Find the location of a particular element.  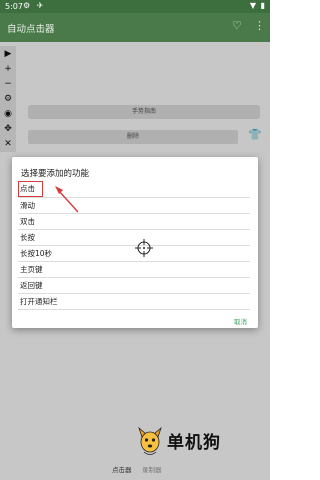

heart-icon: ♡ is located at coordinates (238, 26).